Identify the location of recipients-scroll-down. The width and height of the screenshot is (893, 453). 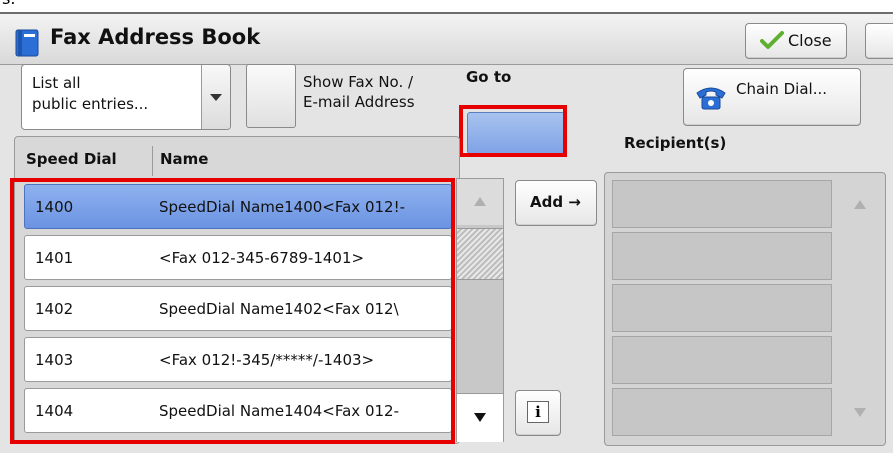
(860, 413).